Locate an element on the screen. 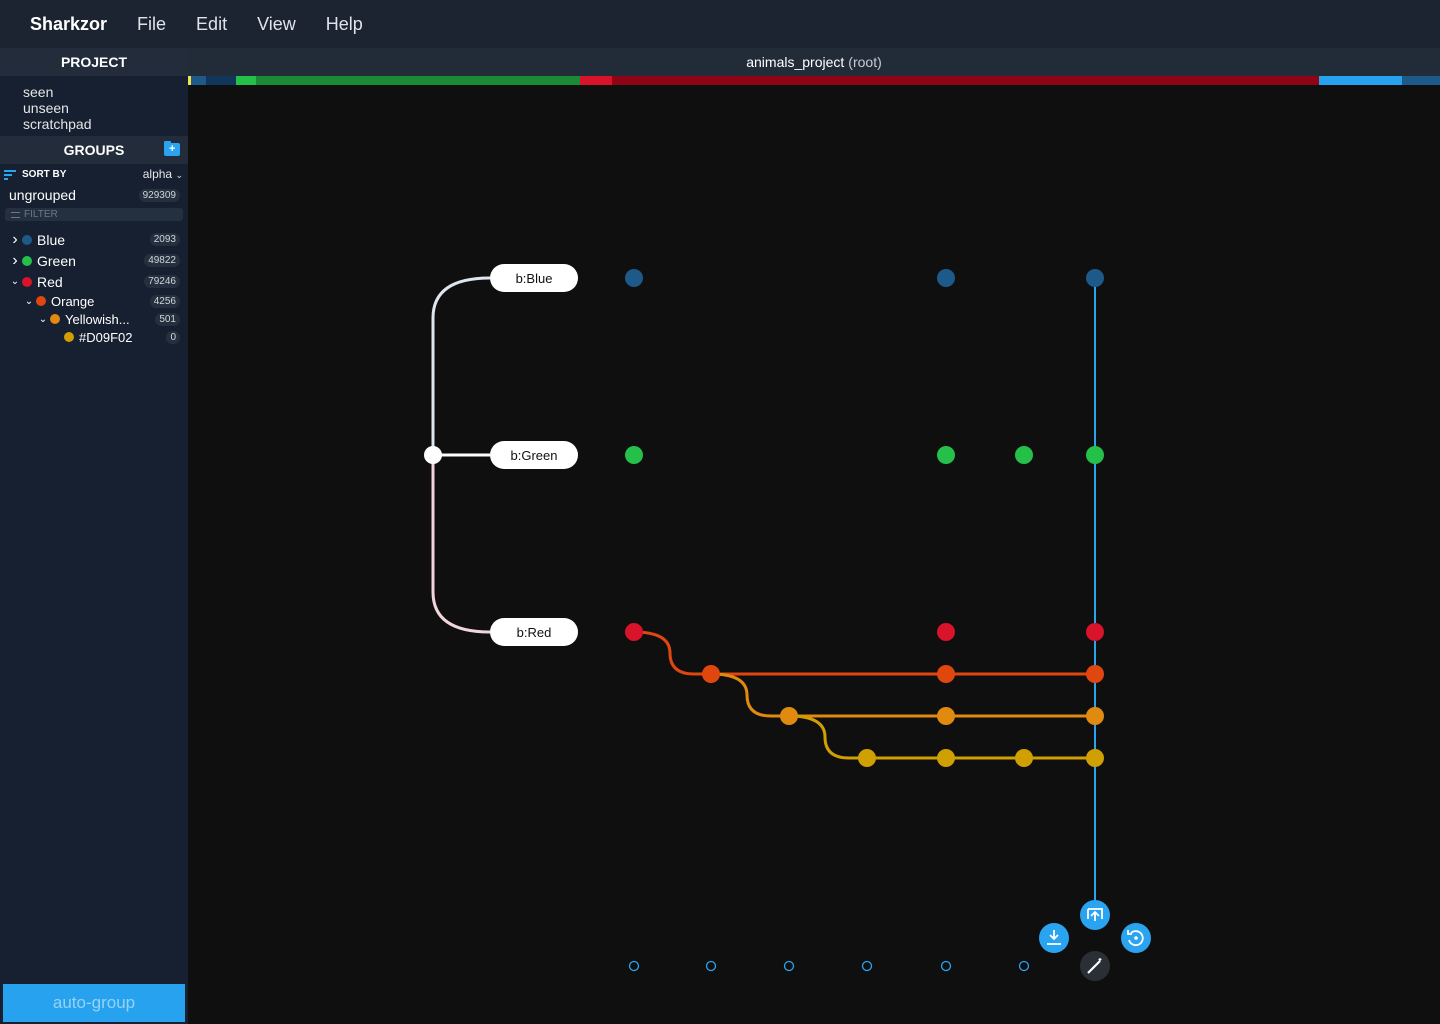 The width and height of the screenshot is (1440, 1024). group-item-orange: ⌄ Orange 4256 is located at coordinates (94, 301).